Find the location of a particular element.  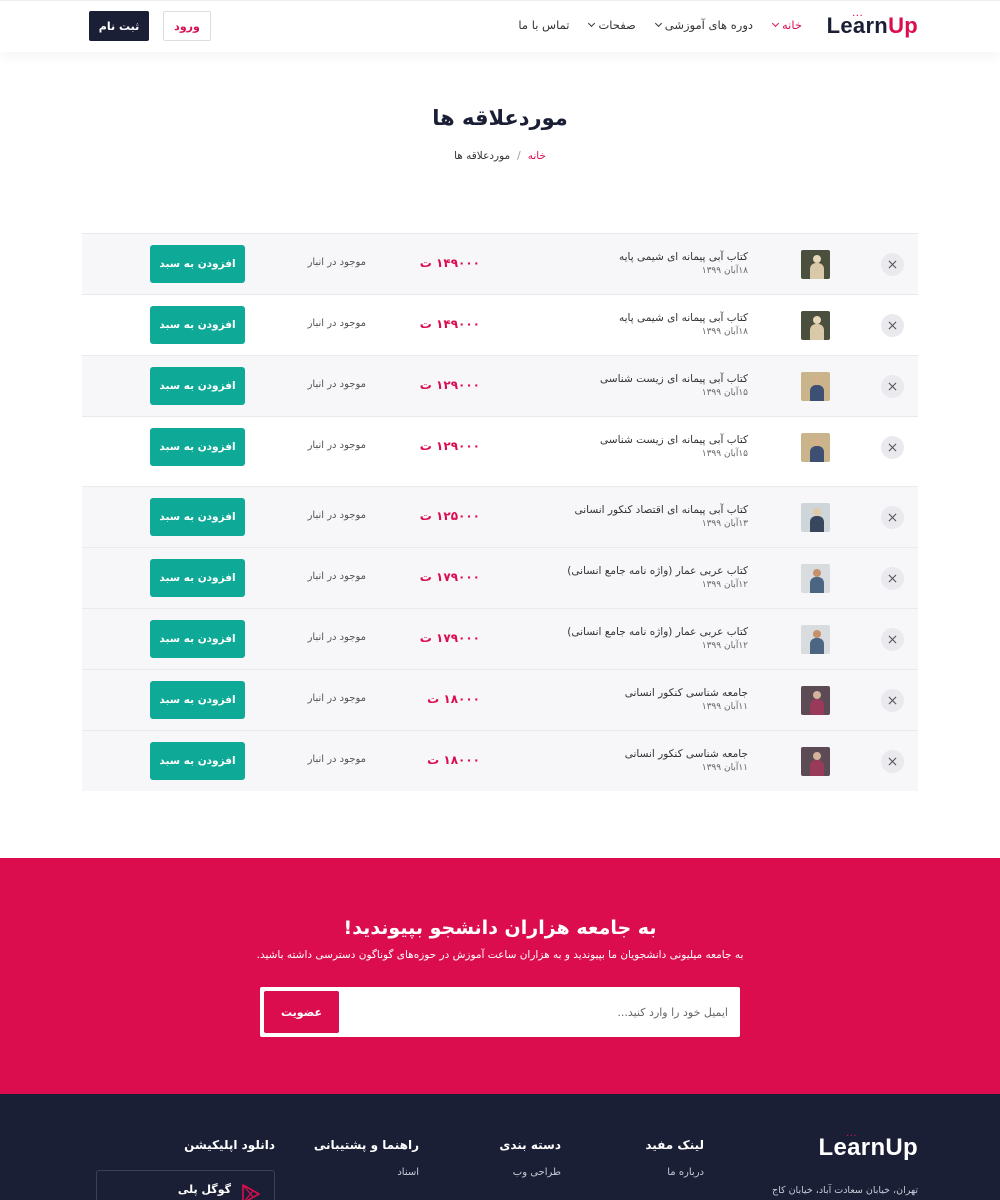

footer-col-title: دسته بندی is located at coordinates (530, 1145).